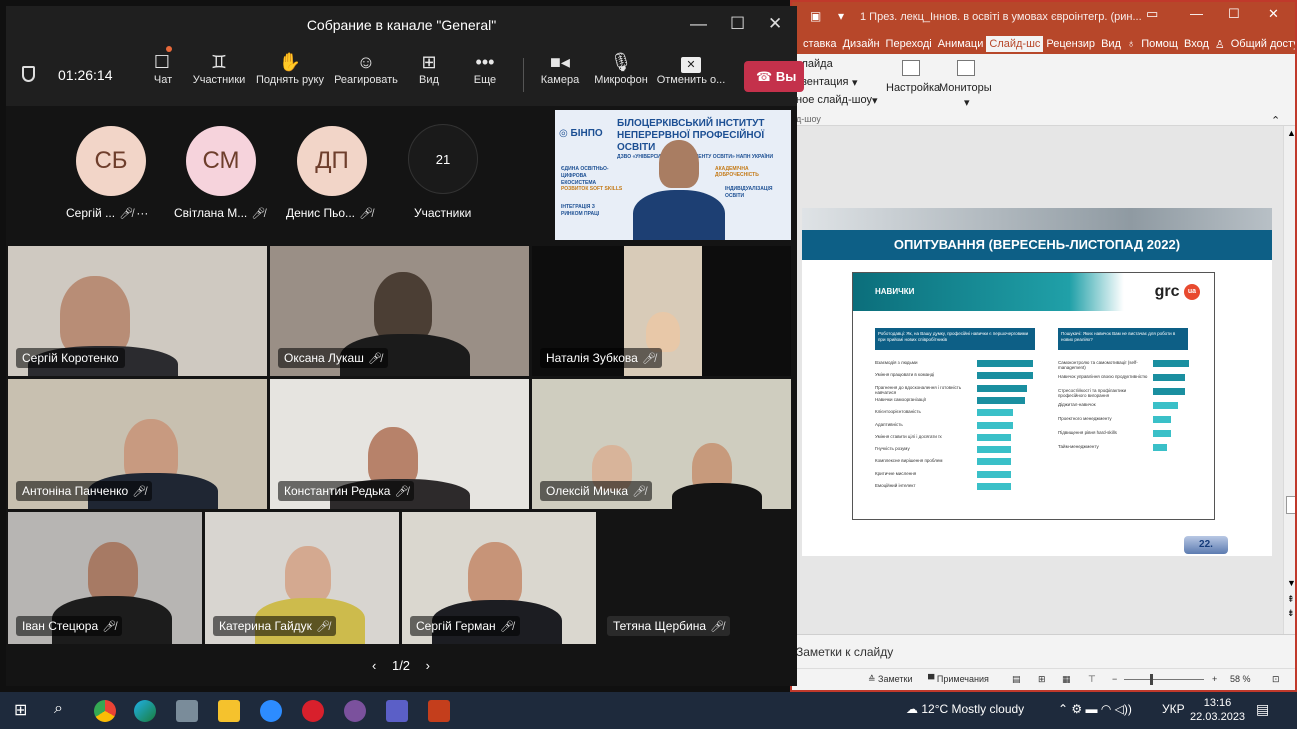 This screenshot has width=1297, height=729. What do you see at coordinates (815, 16) in the screenshot?
I see `present-icon: ▣` at bounding box center [815, 16].